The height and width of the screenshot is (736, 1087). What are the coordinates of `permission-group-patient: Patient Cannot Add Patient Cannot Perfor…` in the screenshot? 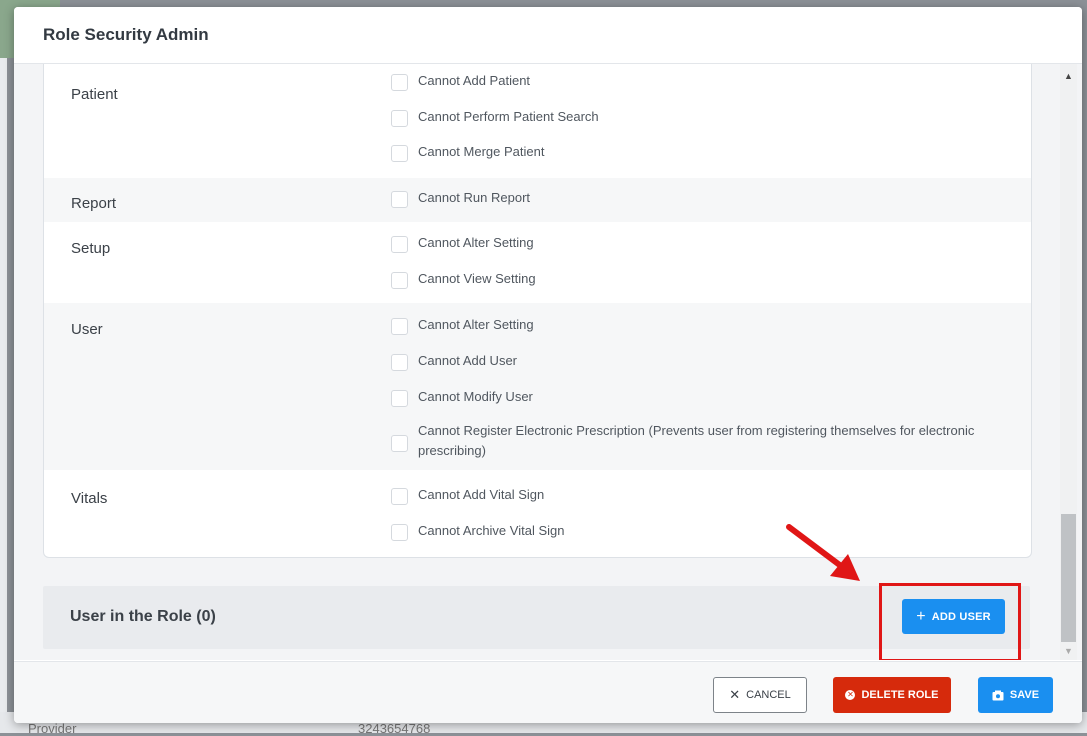 It's located at (537, 121).